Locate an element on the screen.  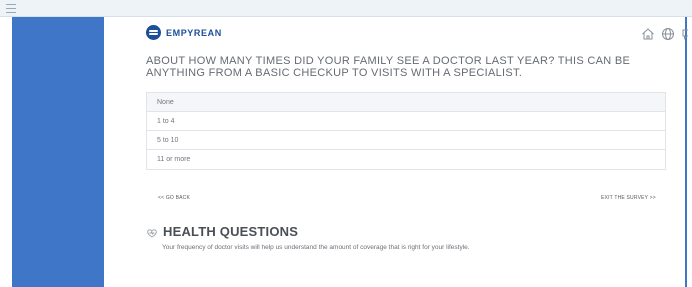
option-none: None is located at coordinates (406, 102).